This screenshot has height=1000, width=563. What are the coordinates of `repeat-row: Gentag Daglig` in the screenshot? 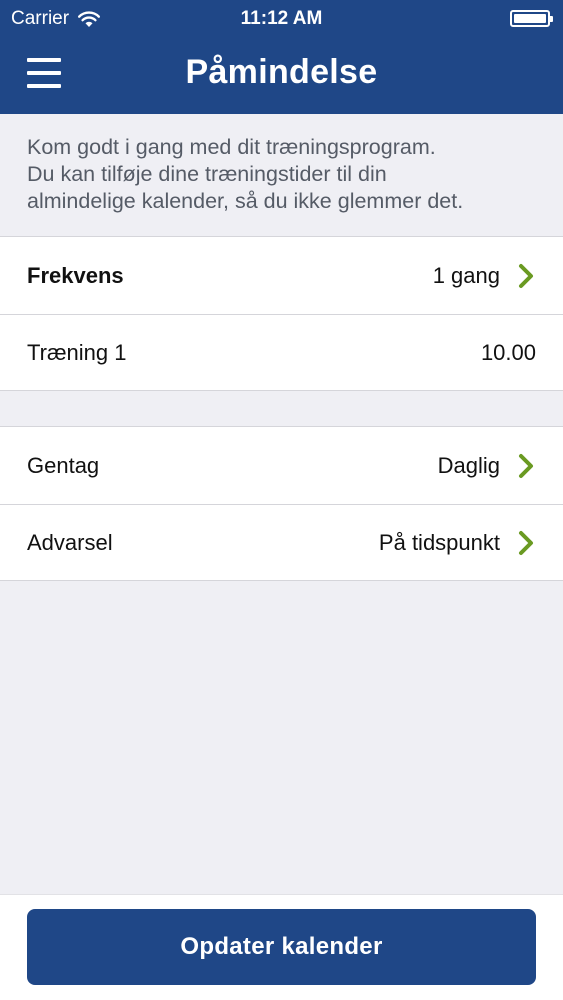 It's located at (281, 465).